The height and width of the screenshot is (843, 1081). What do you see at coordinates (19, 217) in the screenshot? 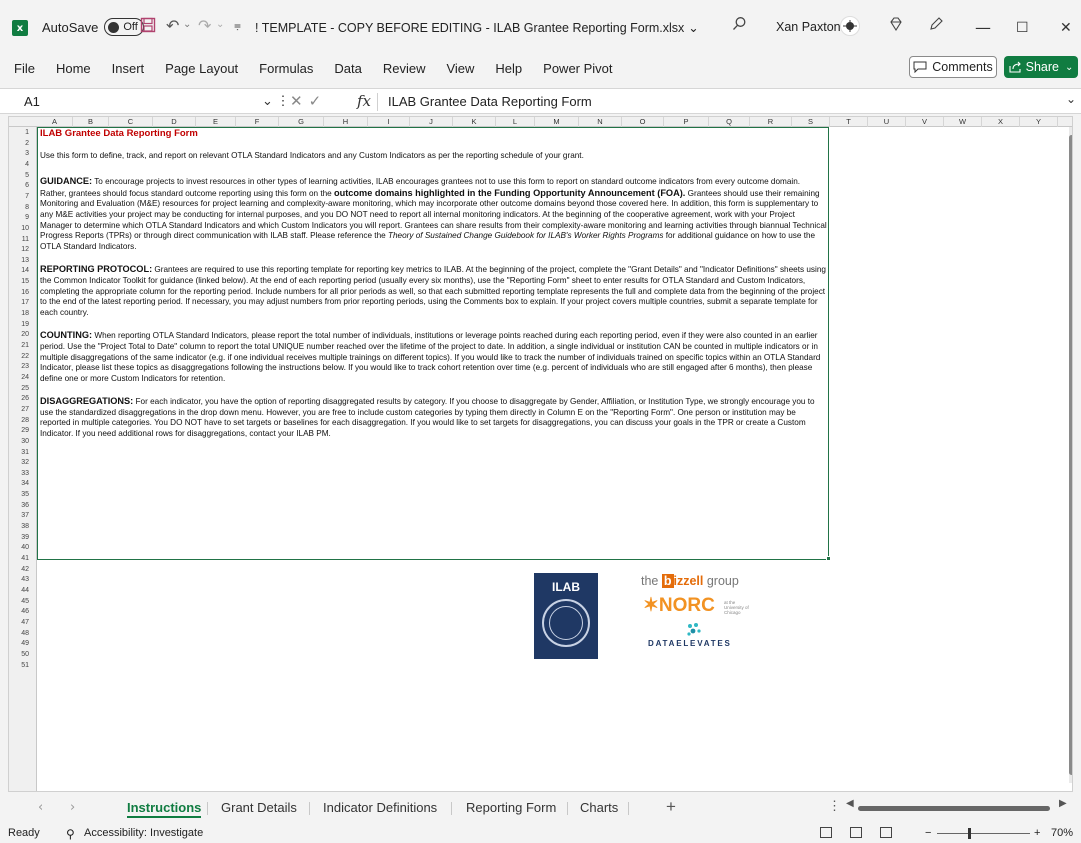
I see `row-header-9: 9` at bounding box center [19, 217].